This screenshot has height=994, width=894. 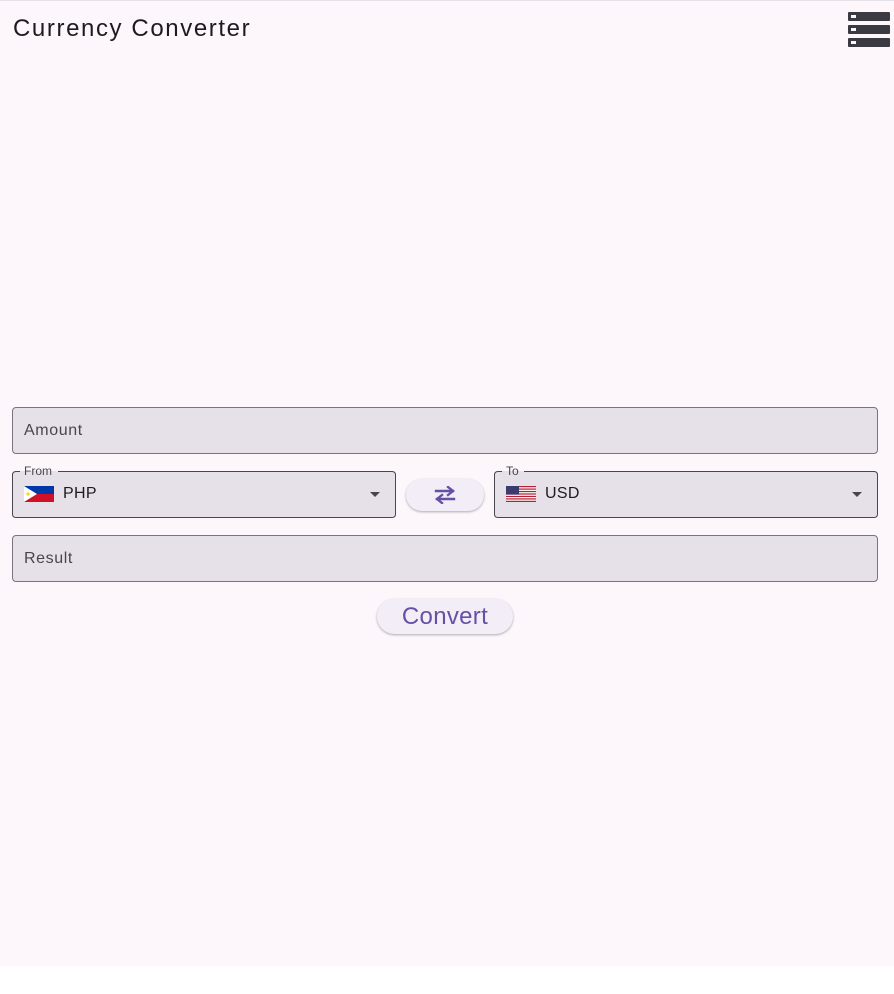 I want to click on to-label: To, so click(x=512, y=471).